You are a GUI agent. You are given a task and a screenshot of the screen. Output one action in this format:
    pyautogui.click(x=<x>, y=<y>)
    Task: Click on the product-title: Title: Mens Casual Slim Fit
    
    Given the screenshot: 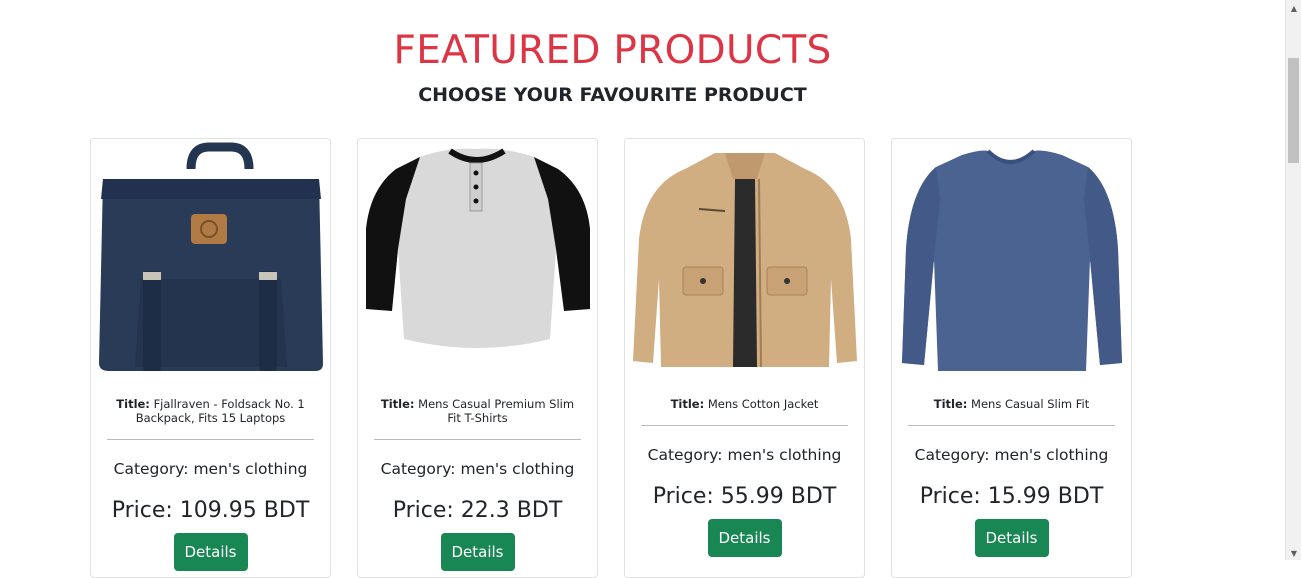 What is the action you would take?
    pyautogui.click(x=1011, y=404)
    